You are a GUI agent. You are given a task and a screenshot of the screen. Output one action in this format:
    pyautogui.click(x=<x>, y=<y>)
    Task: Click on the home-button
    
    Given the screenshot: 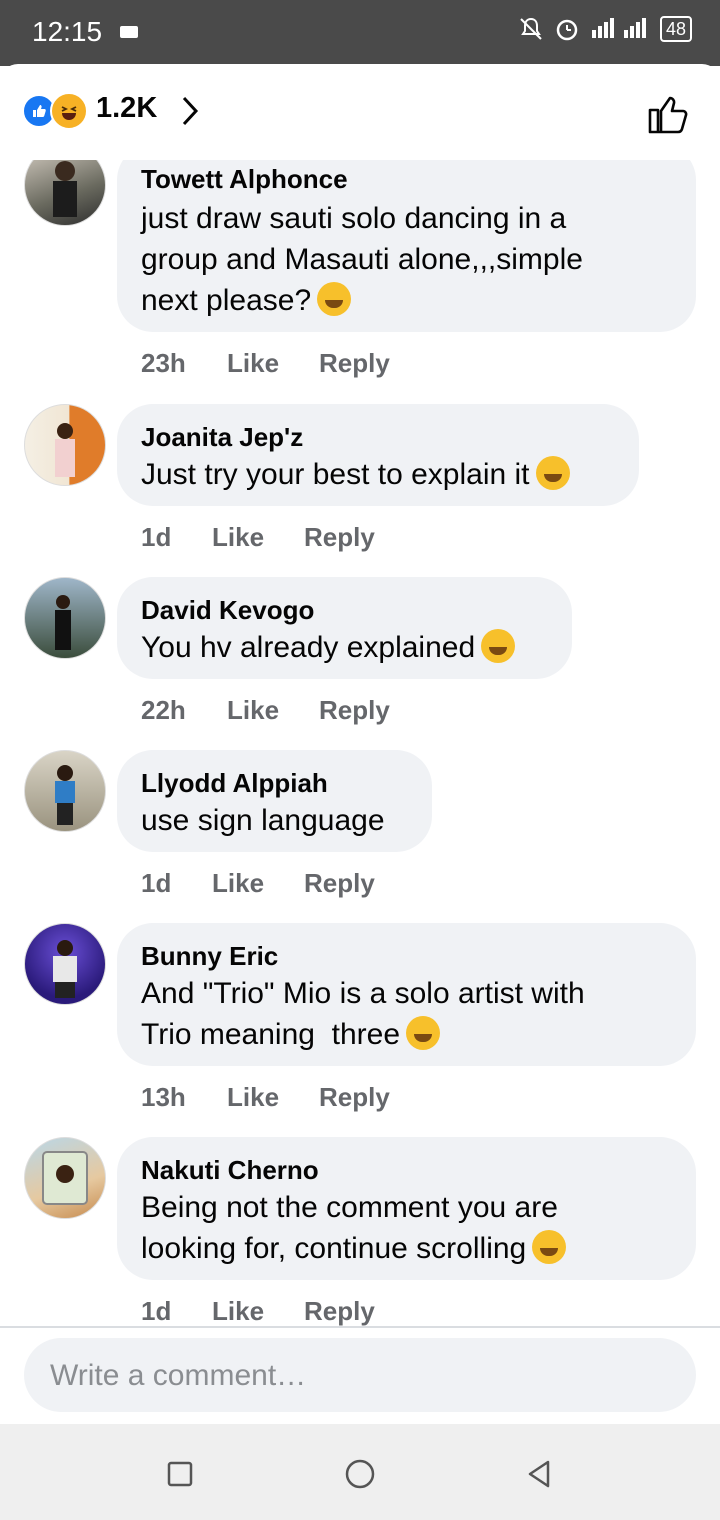 What is the action you would take?
    pyautogui.click(x=360, y=1474)
    